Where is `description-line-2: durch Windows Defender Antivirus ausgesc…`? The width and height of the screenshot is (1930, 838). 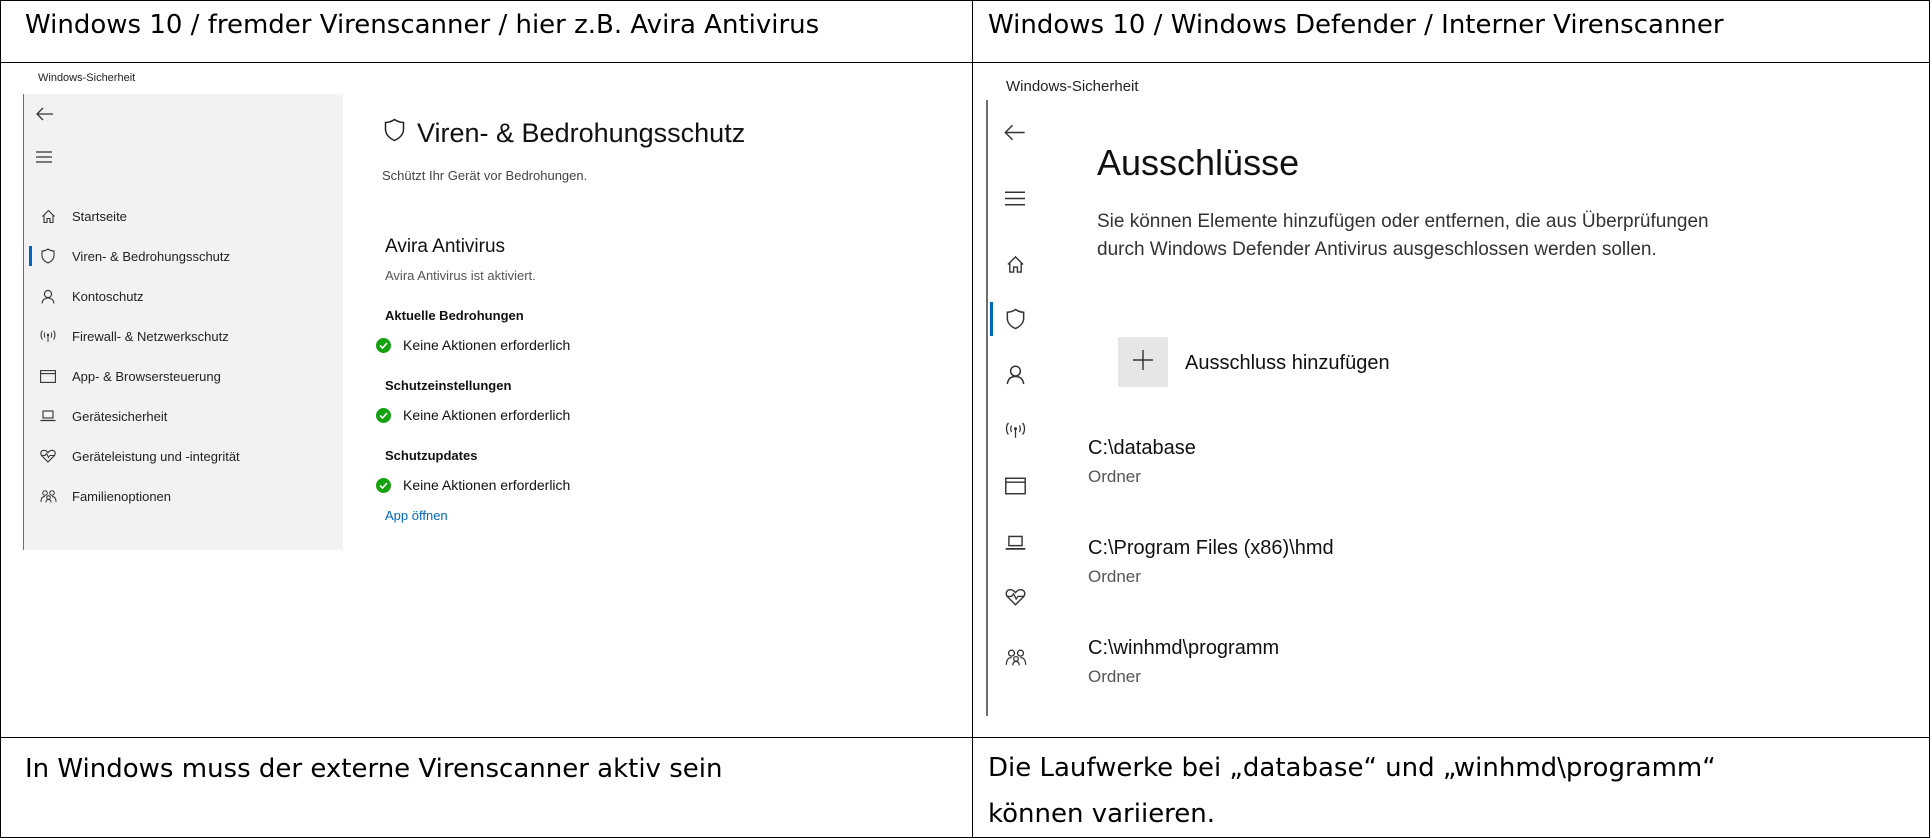
description-line-2: durch Windows Defender Antivirus ausgesc… is located at coordinates (1377, 249).